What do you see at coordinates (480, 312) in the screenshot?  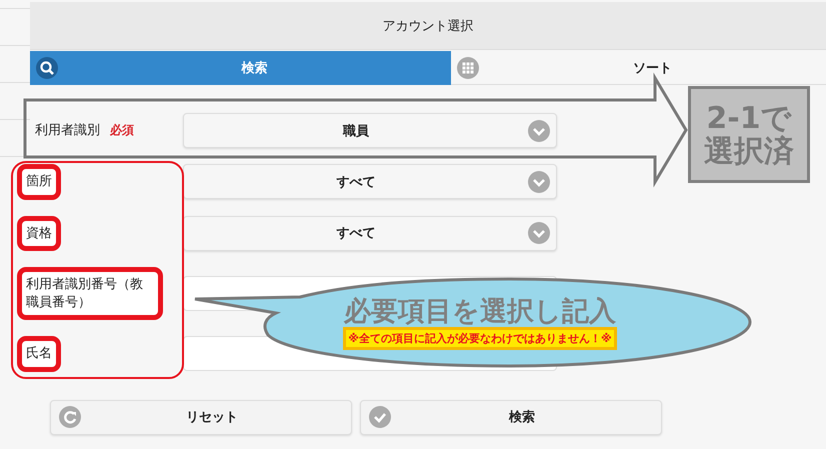 I see `callout-title: 必要項目を選択し記入` at bounding box center [480, 312].